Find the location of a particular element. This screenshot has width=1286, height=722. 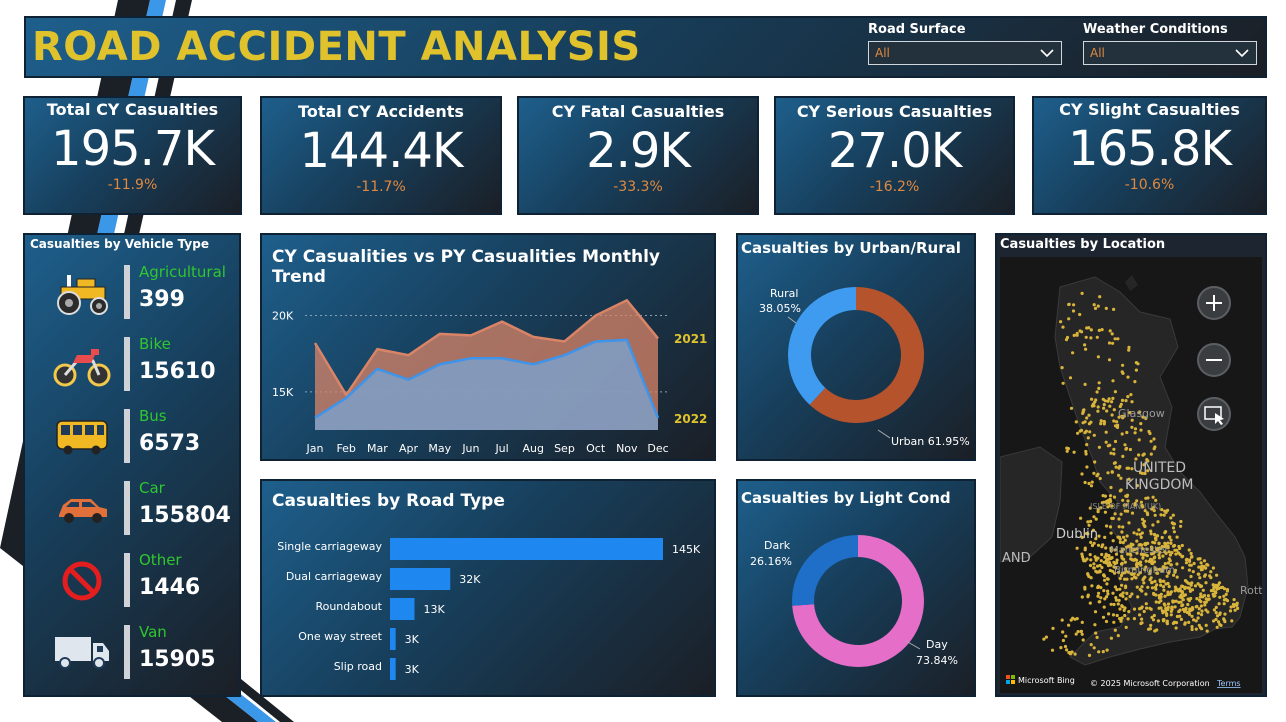

bar-value-label: 13K is located at coordinates (434, 609).